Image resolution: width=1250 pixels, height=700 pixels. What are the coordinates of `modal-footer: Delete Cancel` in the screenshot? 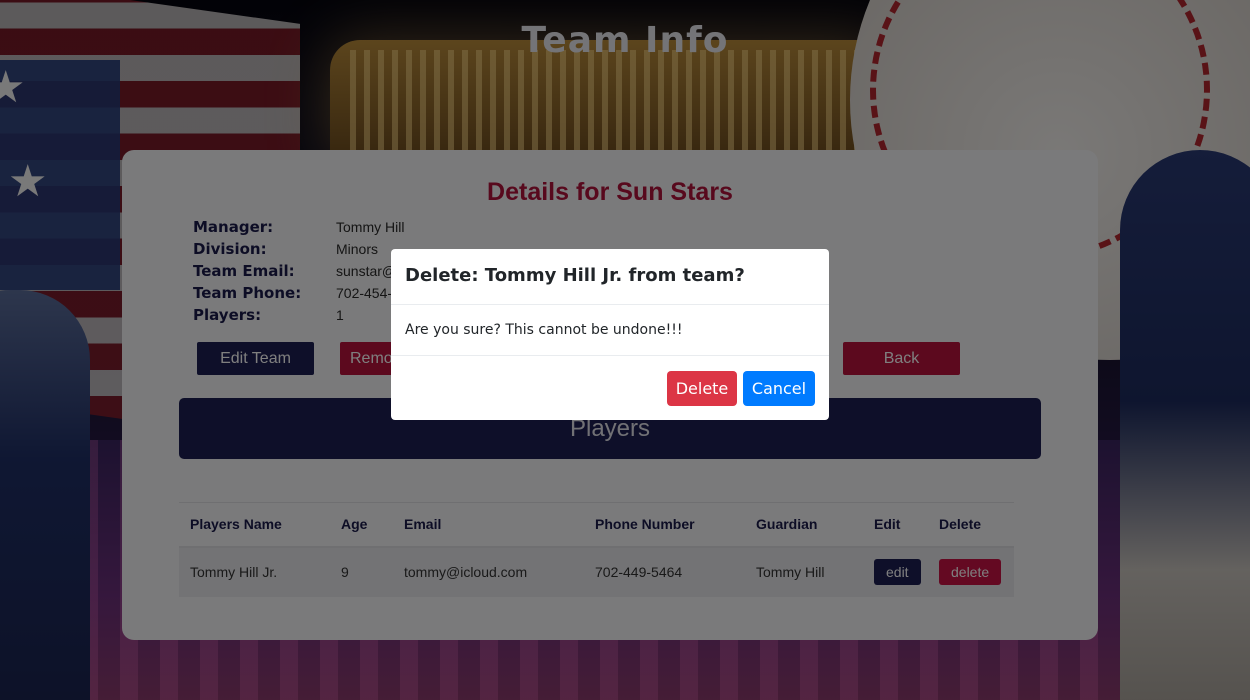 It's located at (610, 388).